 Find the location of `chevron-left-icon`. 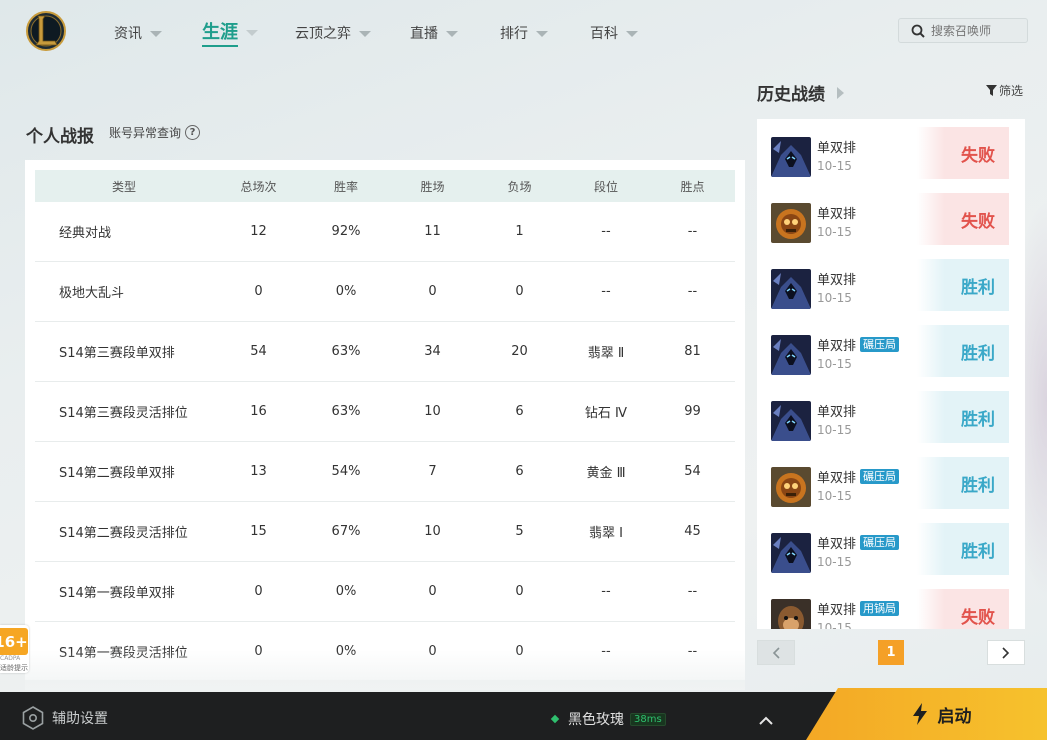

chevron-left-icon is located at coordinates (776, 652).